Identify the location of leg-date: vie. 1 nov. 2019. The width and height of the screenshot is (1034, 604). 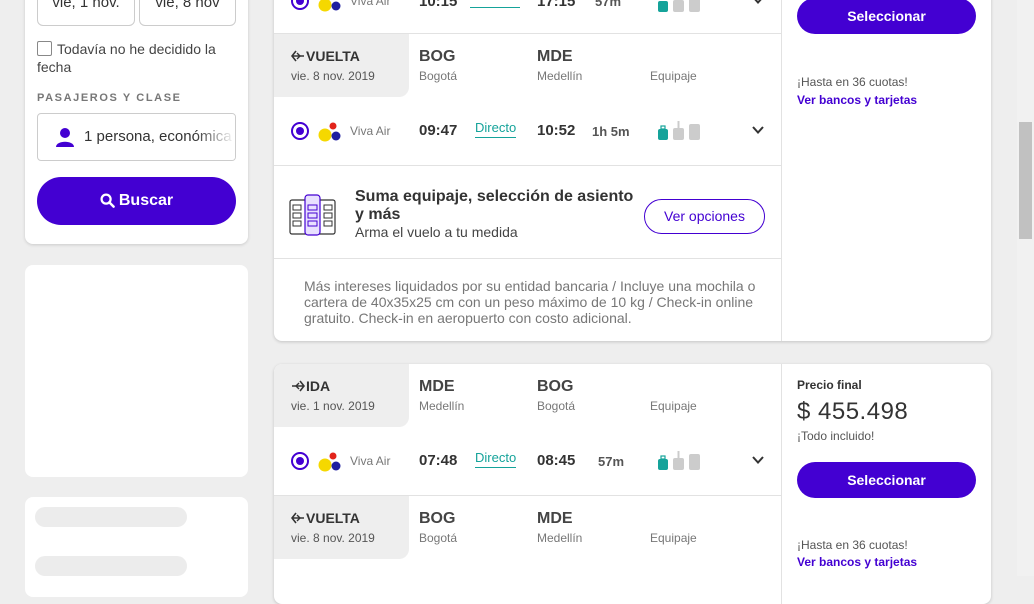
(333, 406).